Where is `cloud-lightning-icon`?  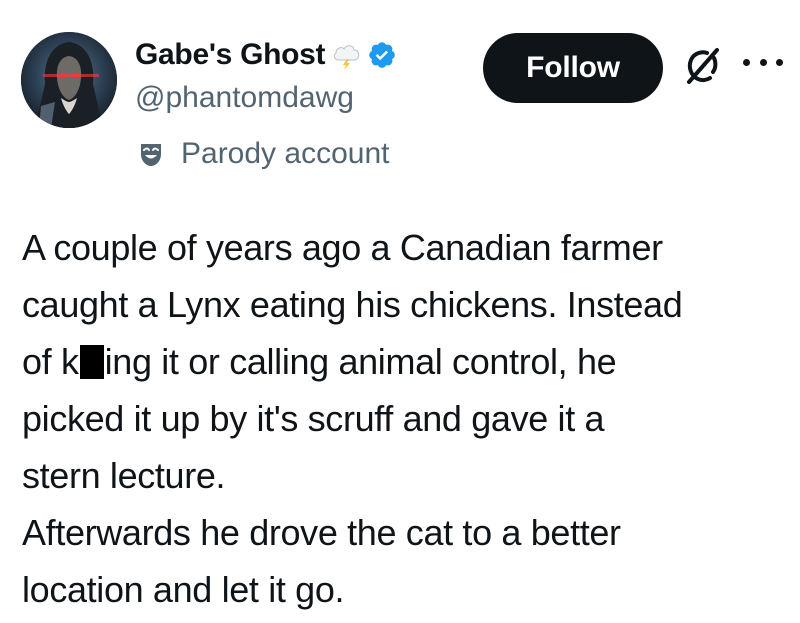
cloud-lightning-icon is located at coordinates (347, 55).